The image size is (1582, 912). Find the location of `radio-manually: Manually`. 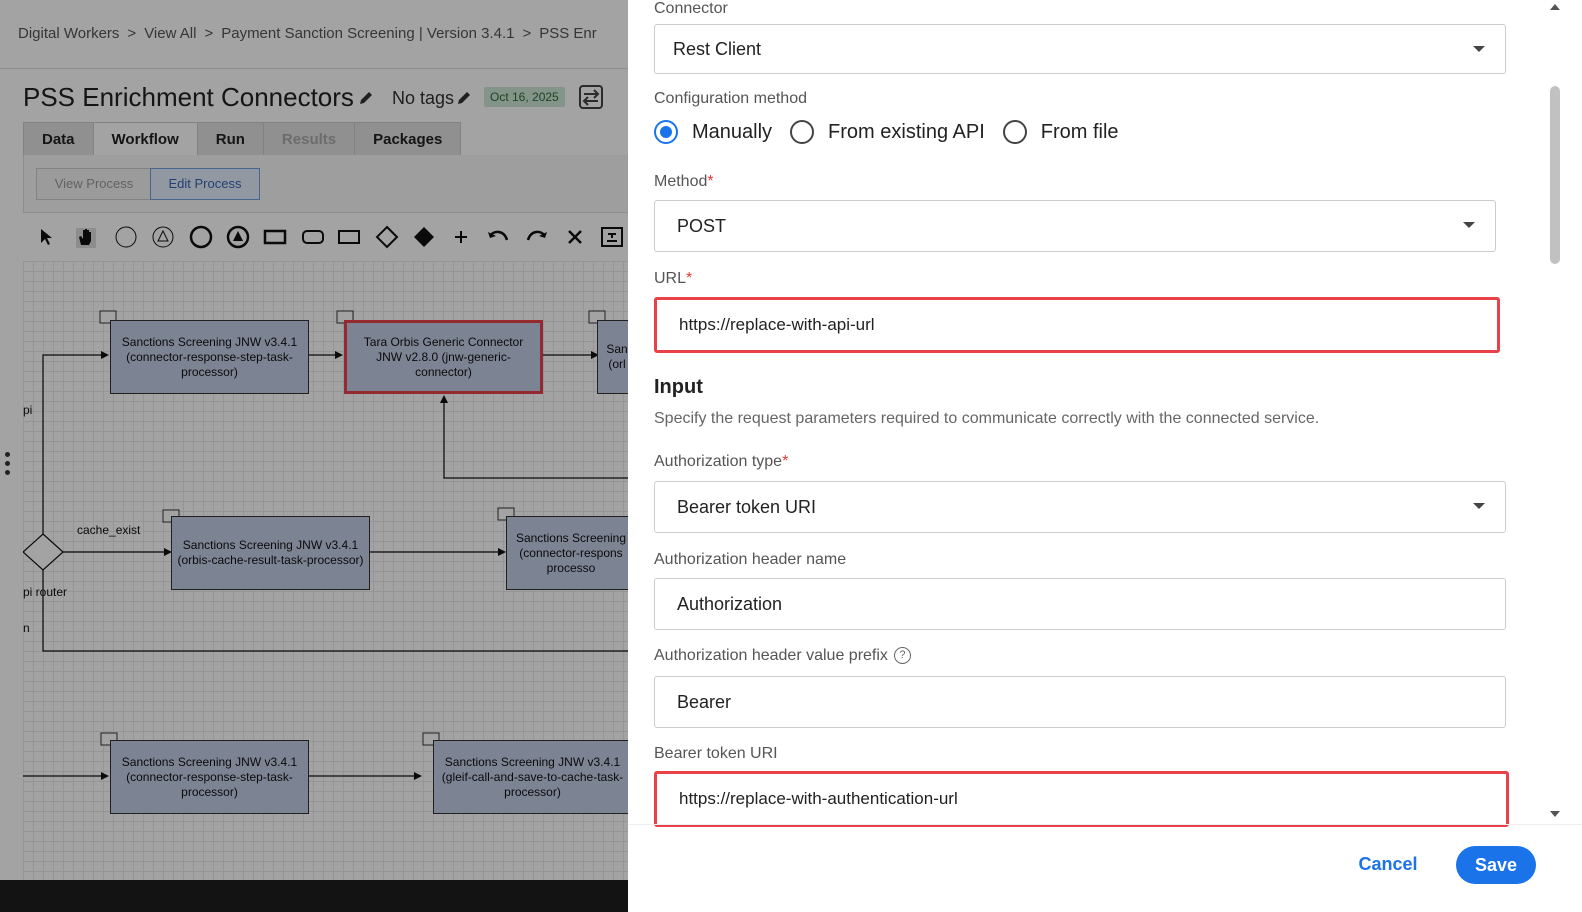

radio-manually: Manually is located at coordinates (713, 132).